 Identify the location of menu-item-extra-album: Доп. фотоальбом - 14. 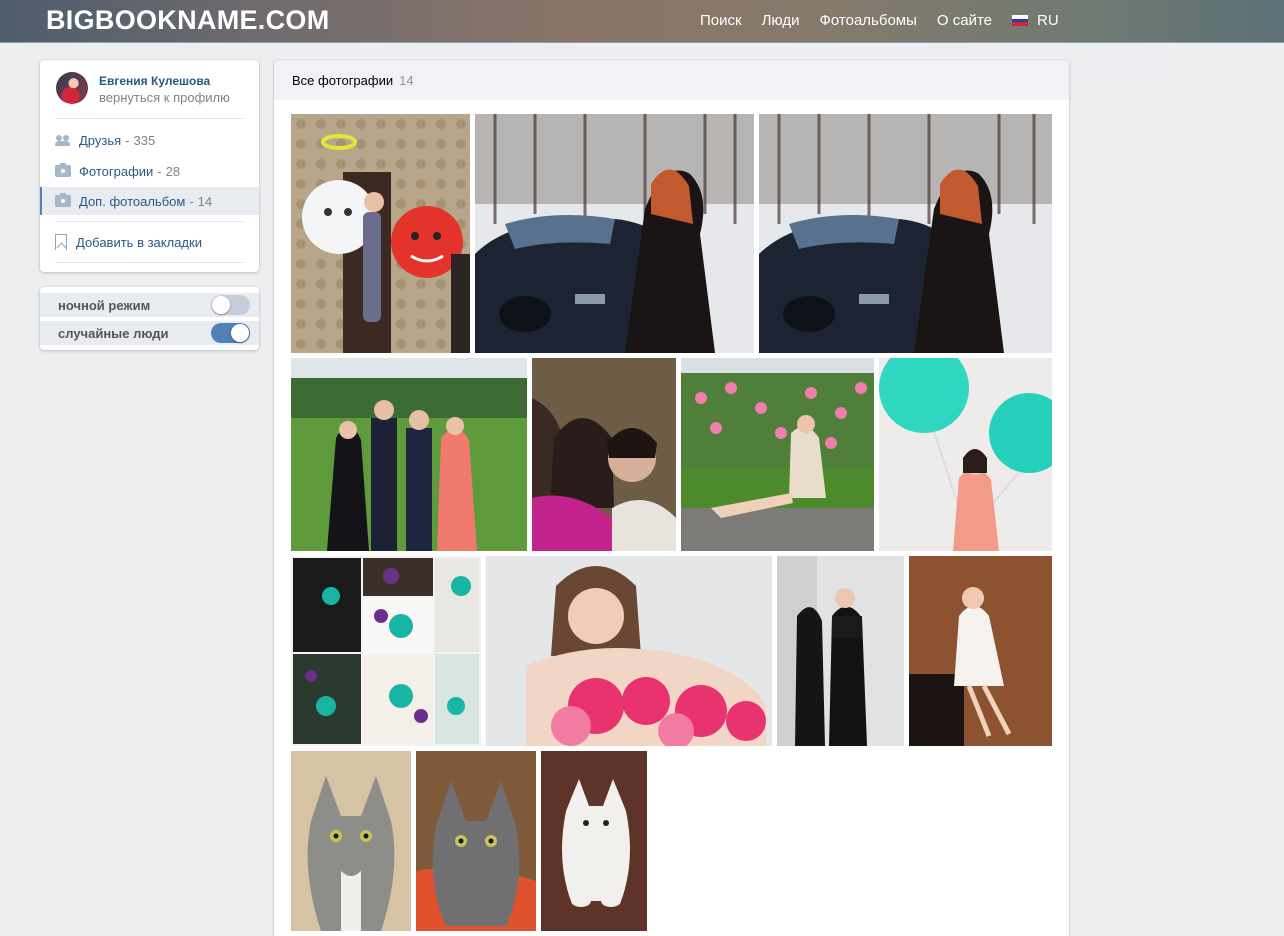
(149, 201).